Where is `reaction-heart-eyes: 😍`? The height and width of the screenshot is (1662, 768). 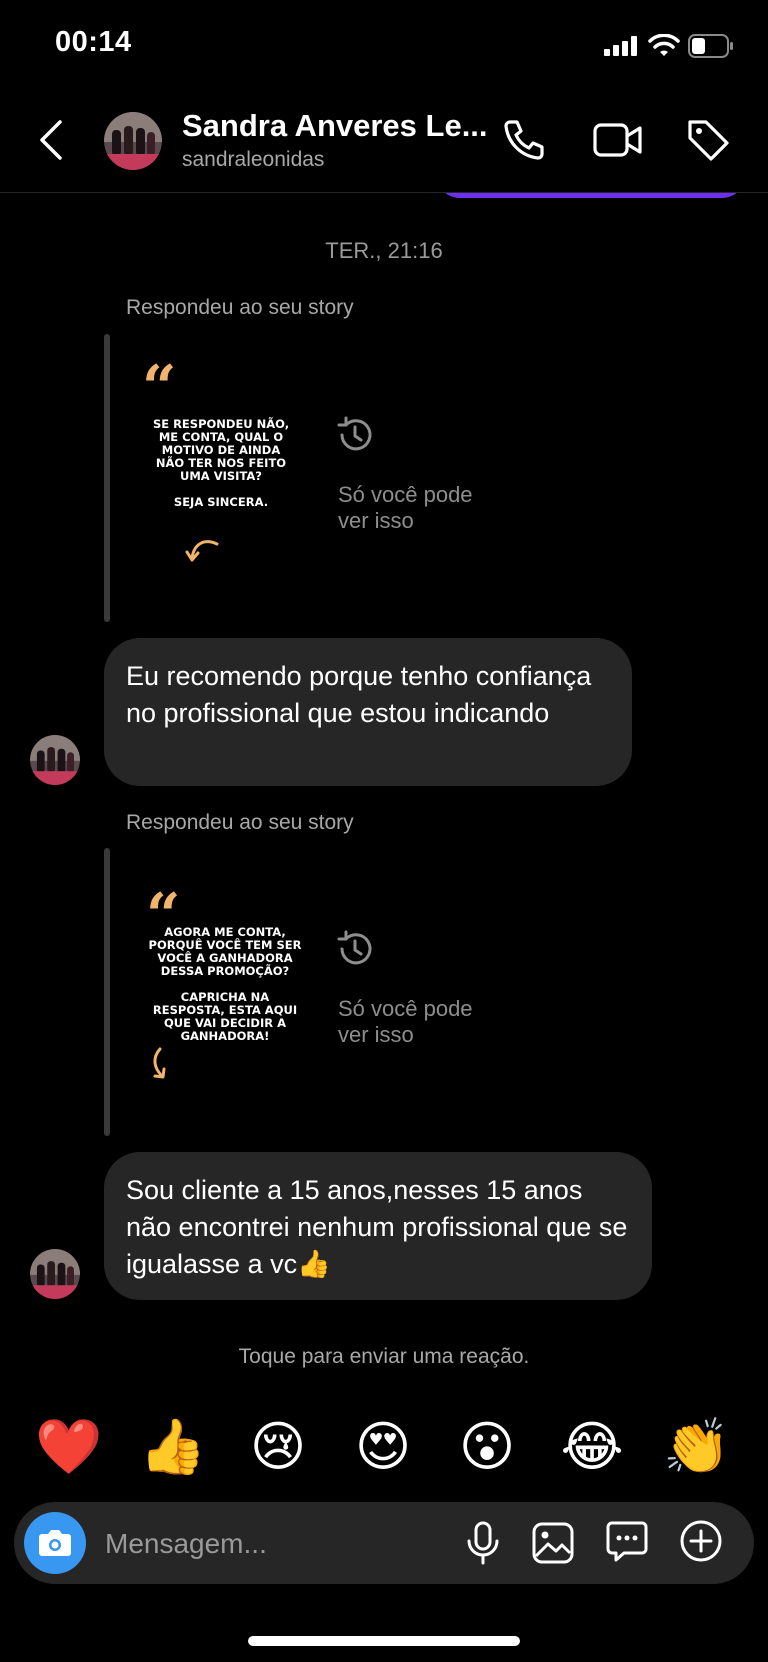
reaction-heart-eyes: 😍 is located at coordinates (383, 1447).